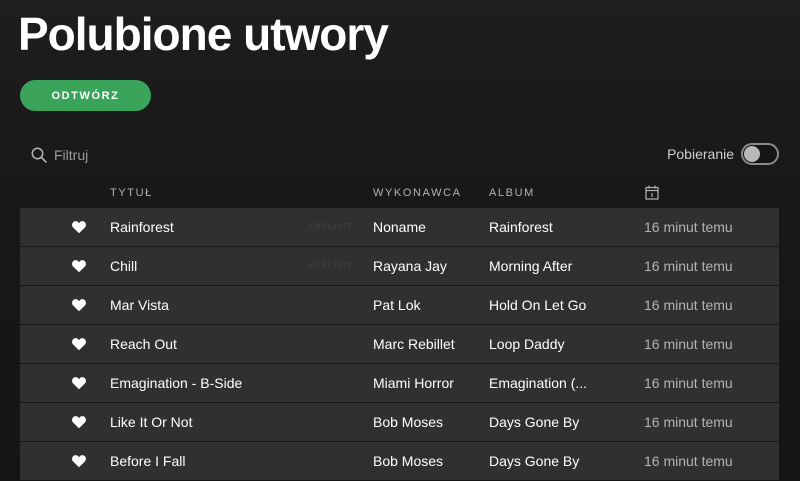  Describe the element at coordinates (428, 383) in the screenshot. I see `track-artist: Miami Horror` at that location.